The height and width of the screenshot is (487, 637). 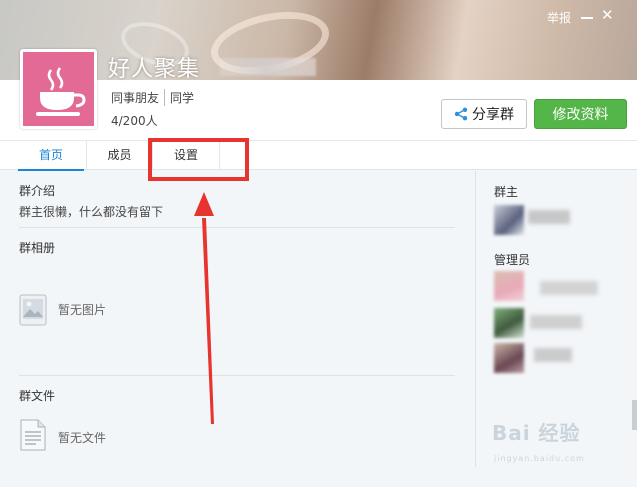 I want to click on member-count: 4/200人, so click(x=134, y=121).